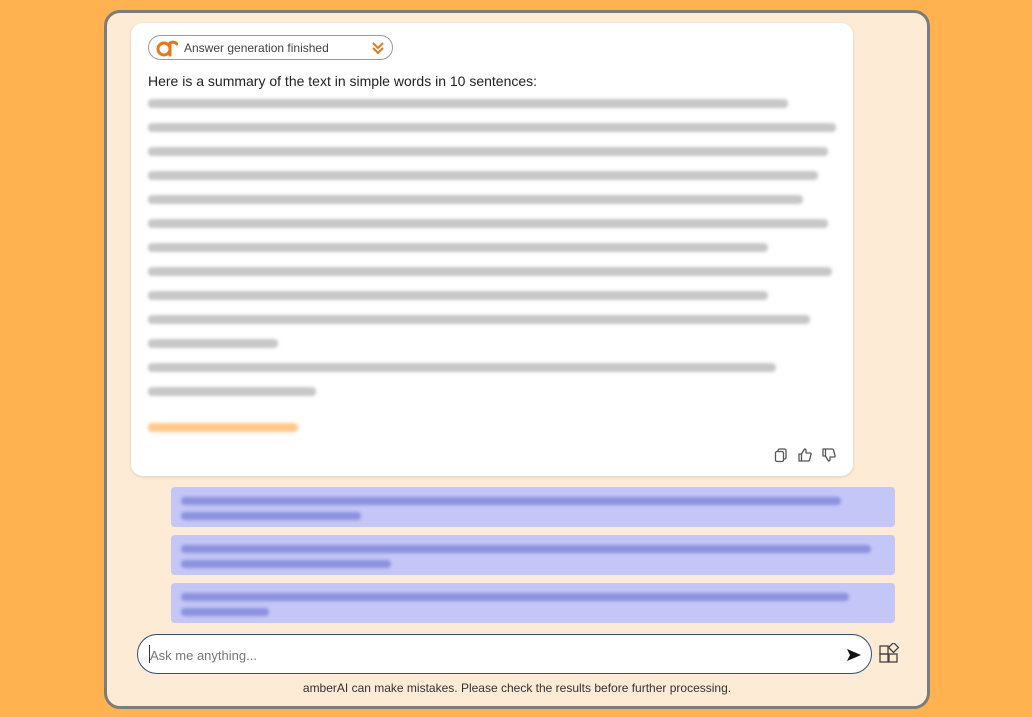  What do you see at coordinates (829, 455) in the screenshot?
I see `thumbs-down-icon` at bounding box center [829, 455].